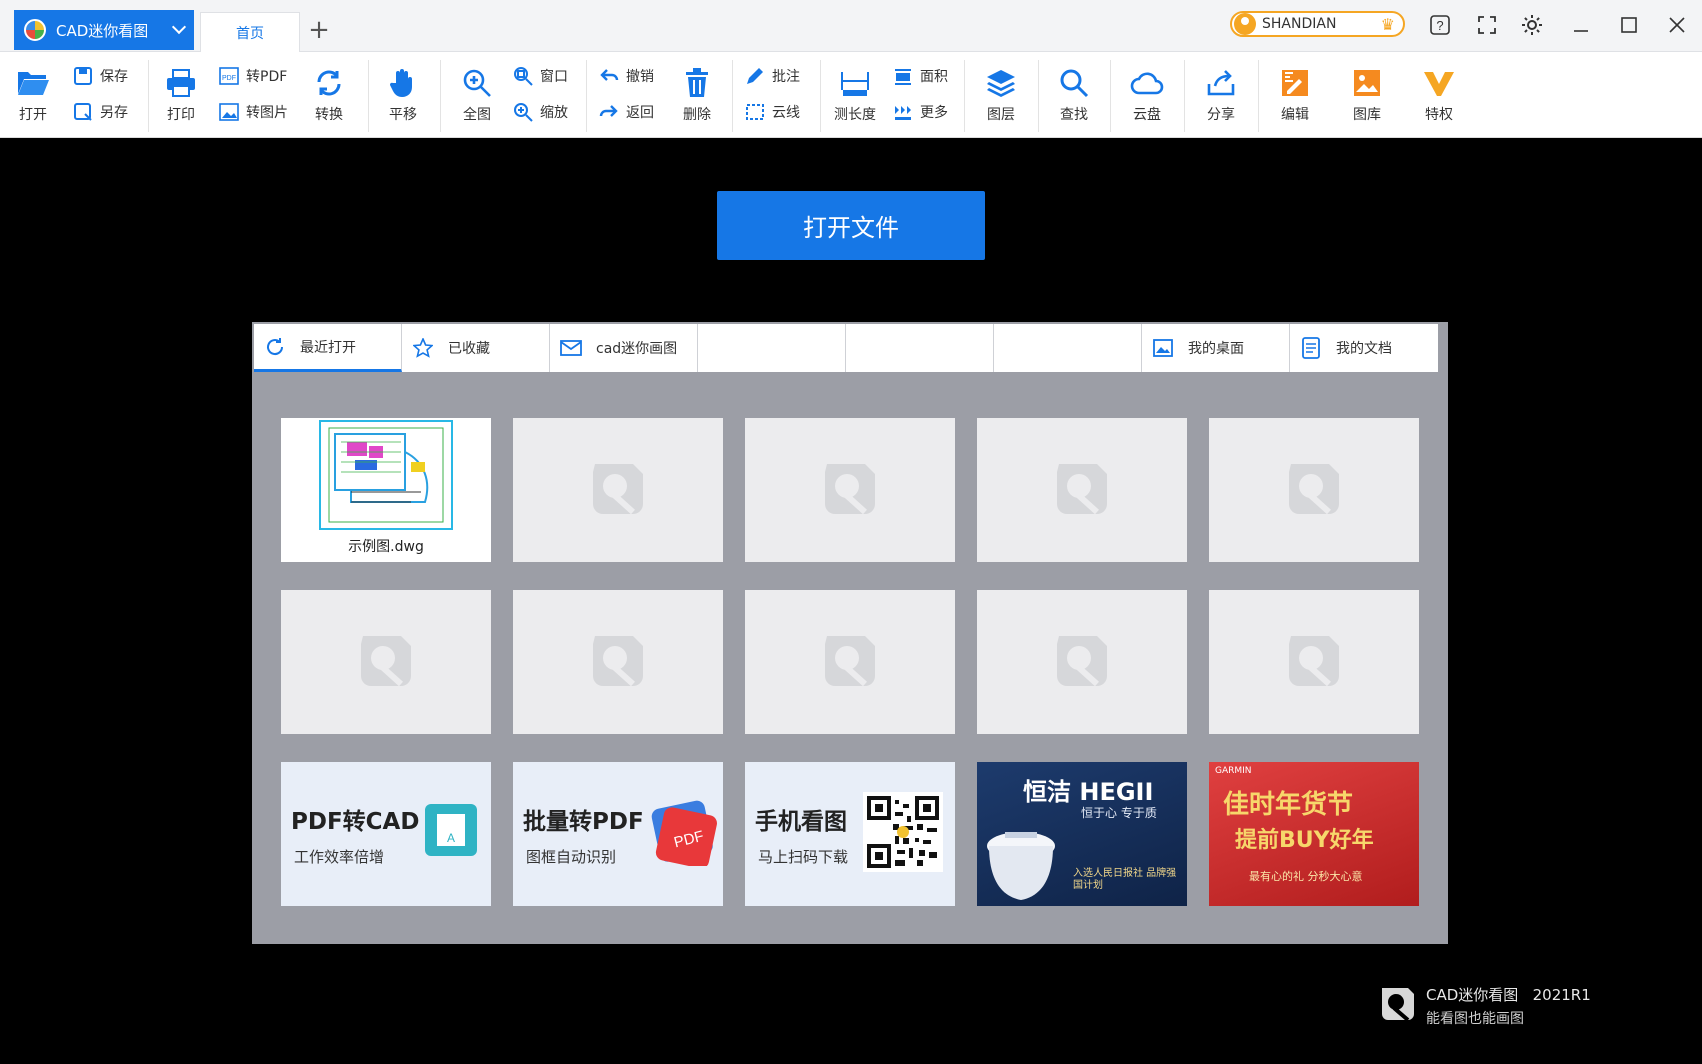  Describe the element at coordinates (1074, 83) in the screenshot. I see `search-icon` at that location.